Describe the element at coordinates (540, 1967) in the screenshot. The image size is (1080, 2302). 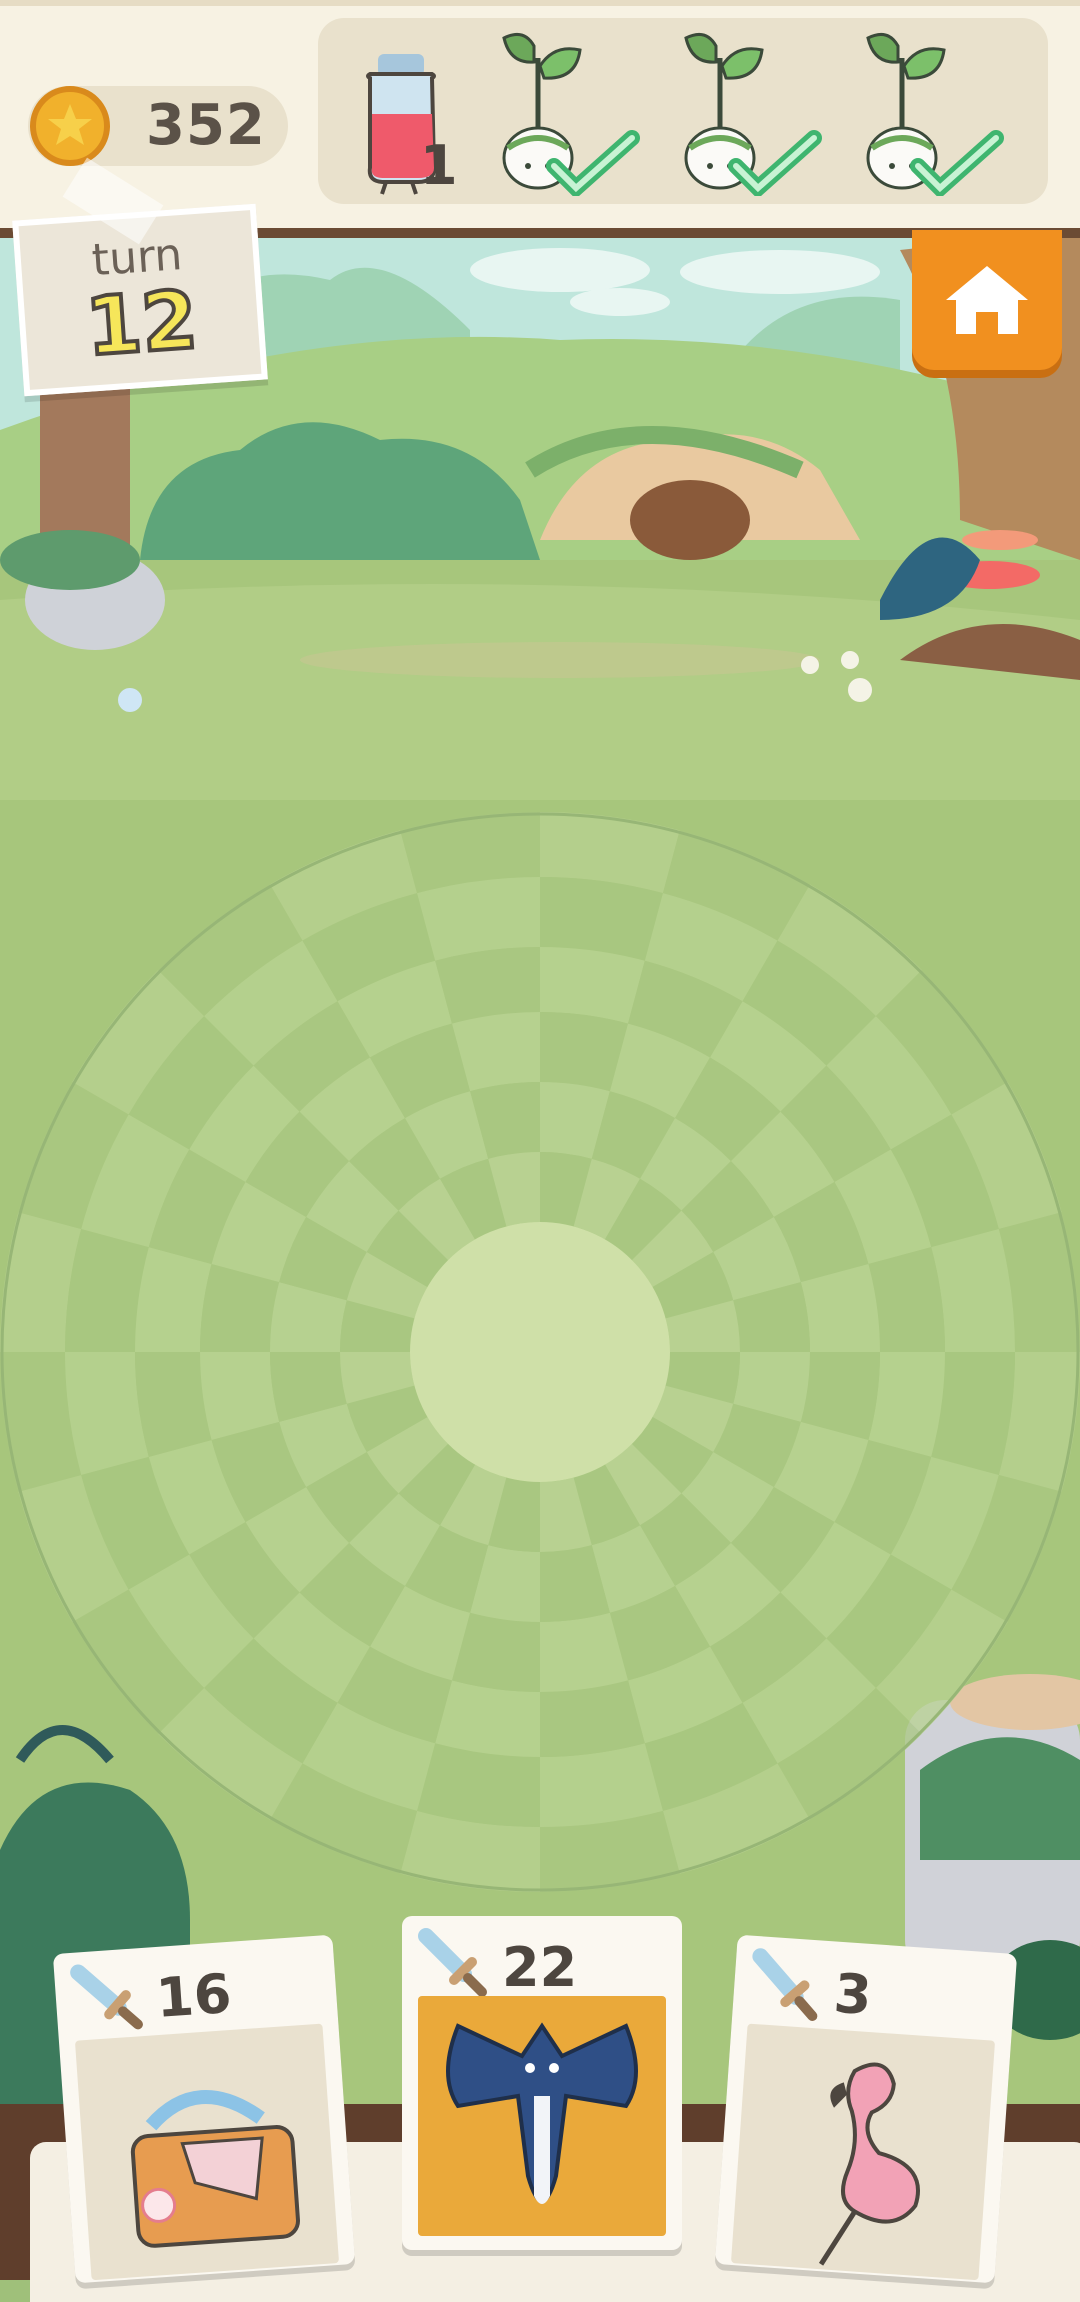
I see `card-attack-value: 22` at that location.